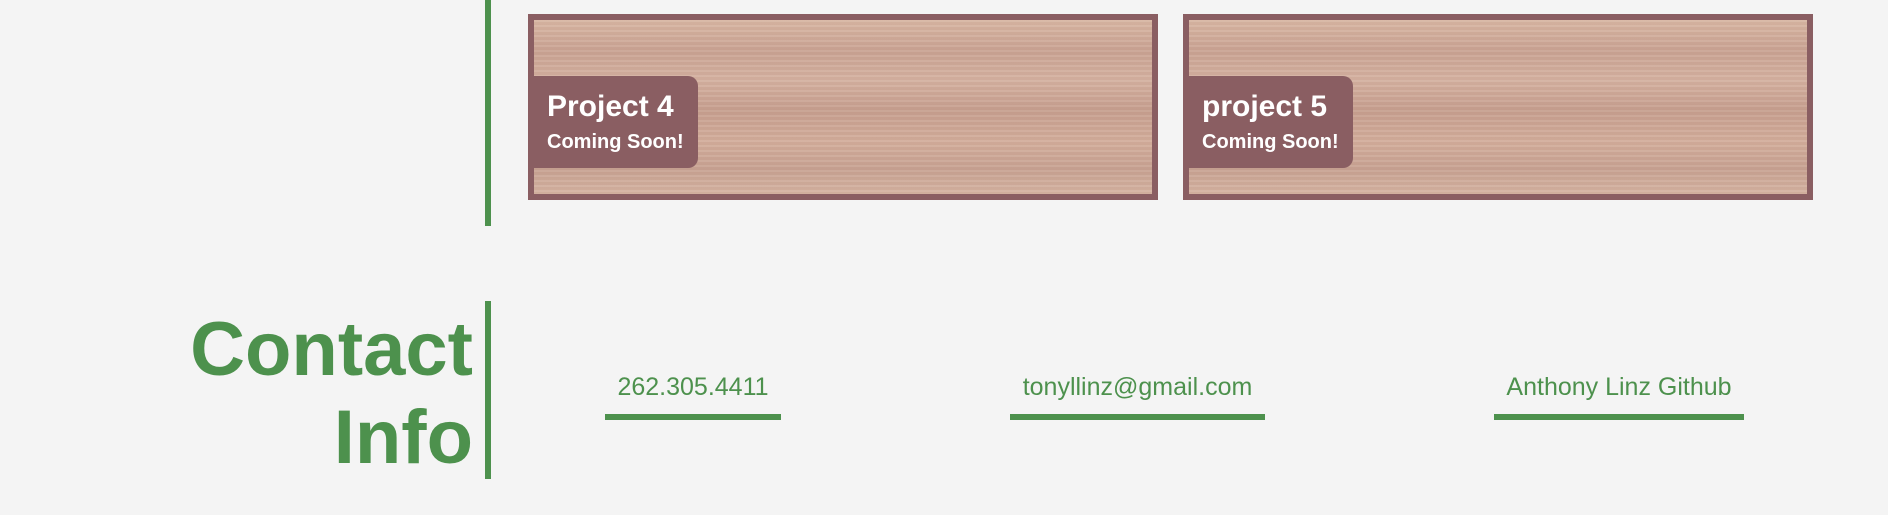 The image size is (1888, 515). I want to click on section-divider-contact, so click(488, 390).